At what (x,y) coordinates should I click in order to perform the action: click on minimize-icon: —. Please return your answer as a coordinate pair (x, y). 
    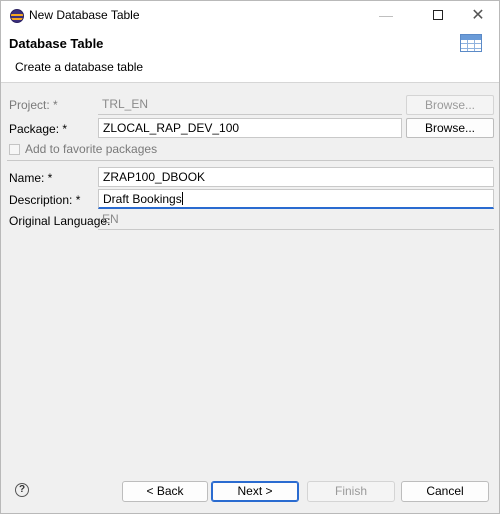
    Looking at the image, I should click on (386, 15).